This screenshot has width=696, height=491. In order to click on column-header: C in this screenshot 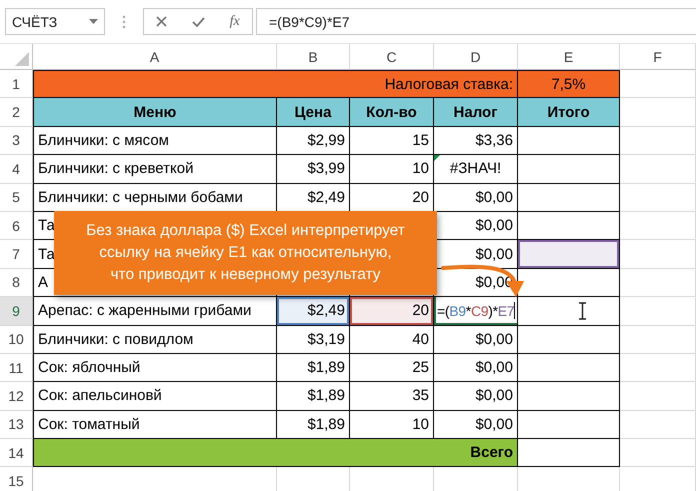, I will do `click(392, 57)`.